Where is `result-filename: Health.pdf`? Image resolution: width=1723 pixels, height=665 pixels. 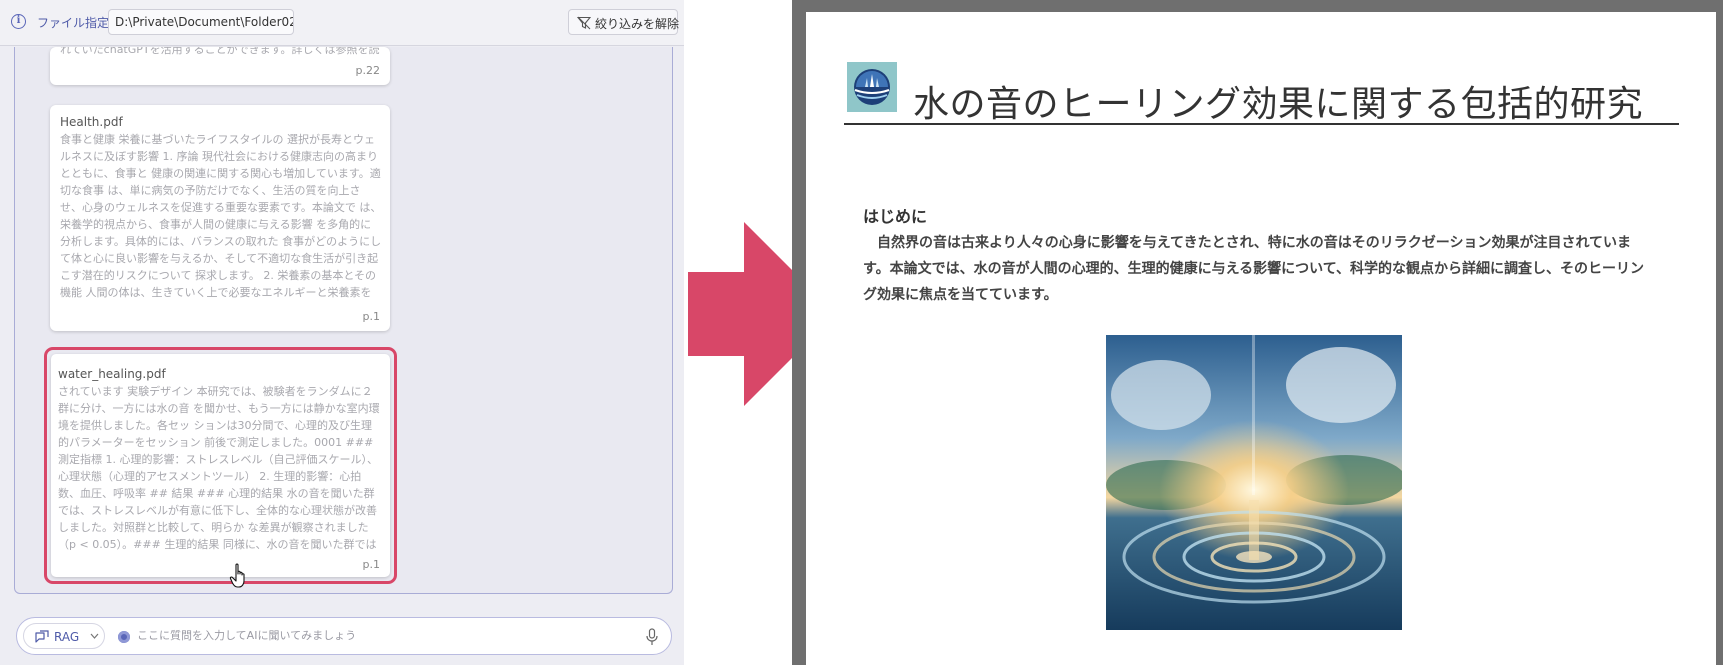 result-filename: Health.pdf is located at coordinates (91, 122).